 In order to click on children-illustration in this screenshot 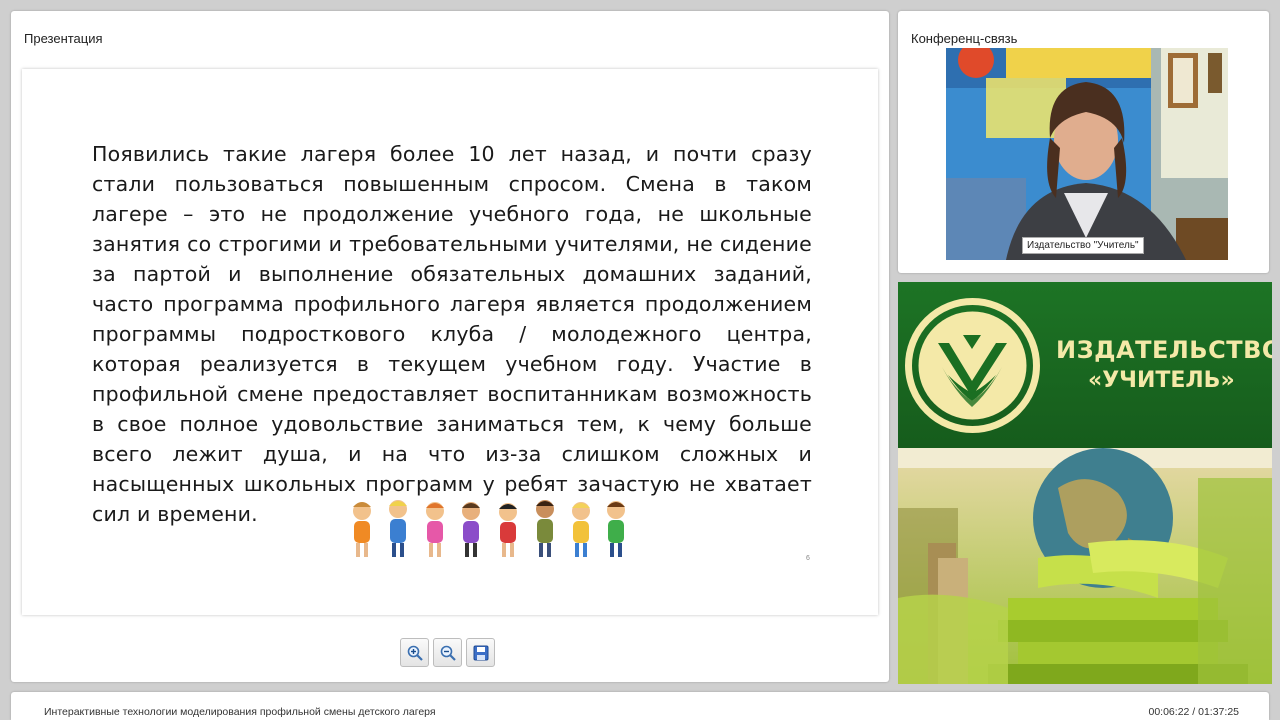, I will do `click(489, 528)`.